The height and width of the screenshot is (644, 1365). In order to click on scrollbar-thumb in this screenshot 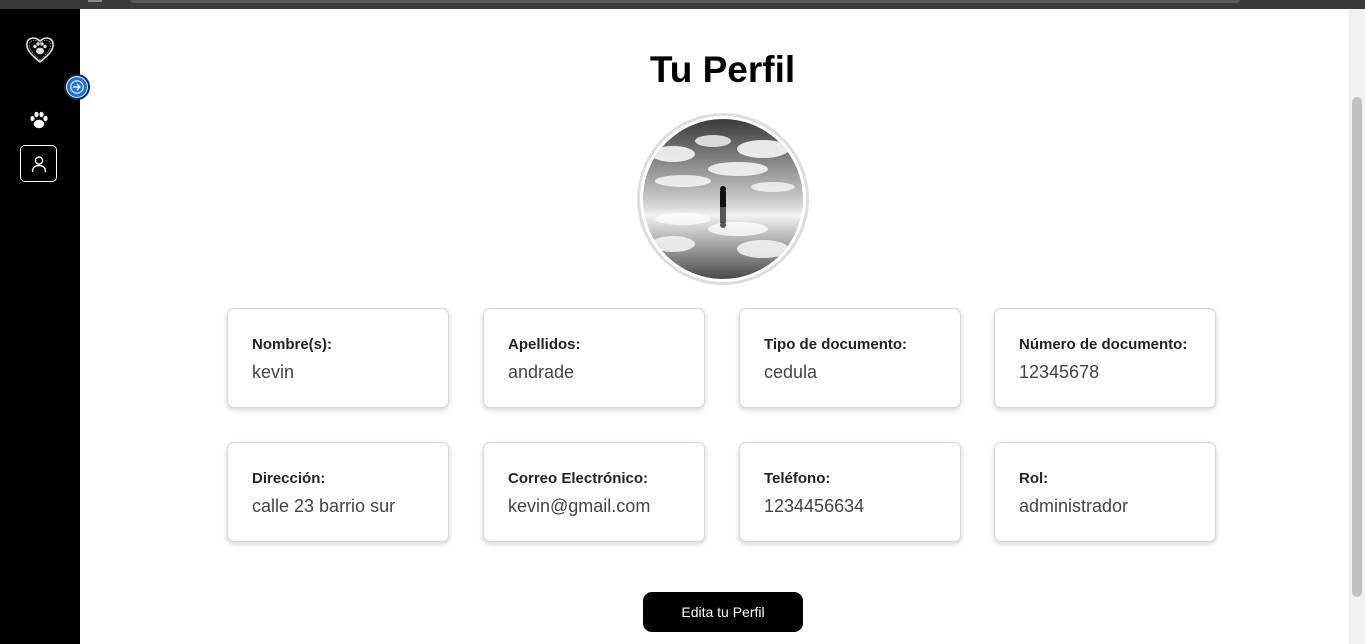, I will do `click(1357, 347)`.